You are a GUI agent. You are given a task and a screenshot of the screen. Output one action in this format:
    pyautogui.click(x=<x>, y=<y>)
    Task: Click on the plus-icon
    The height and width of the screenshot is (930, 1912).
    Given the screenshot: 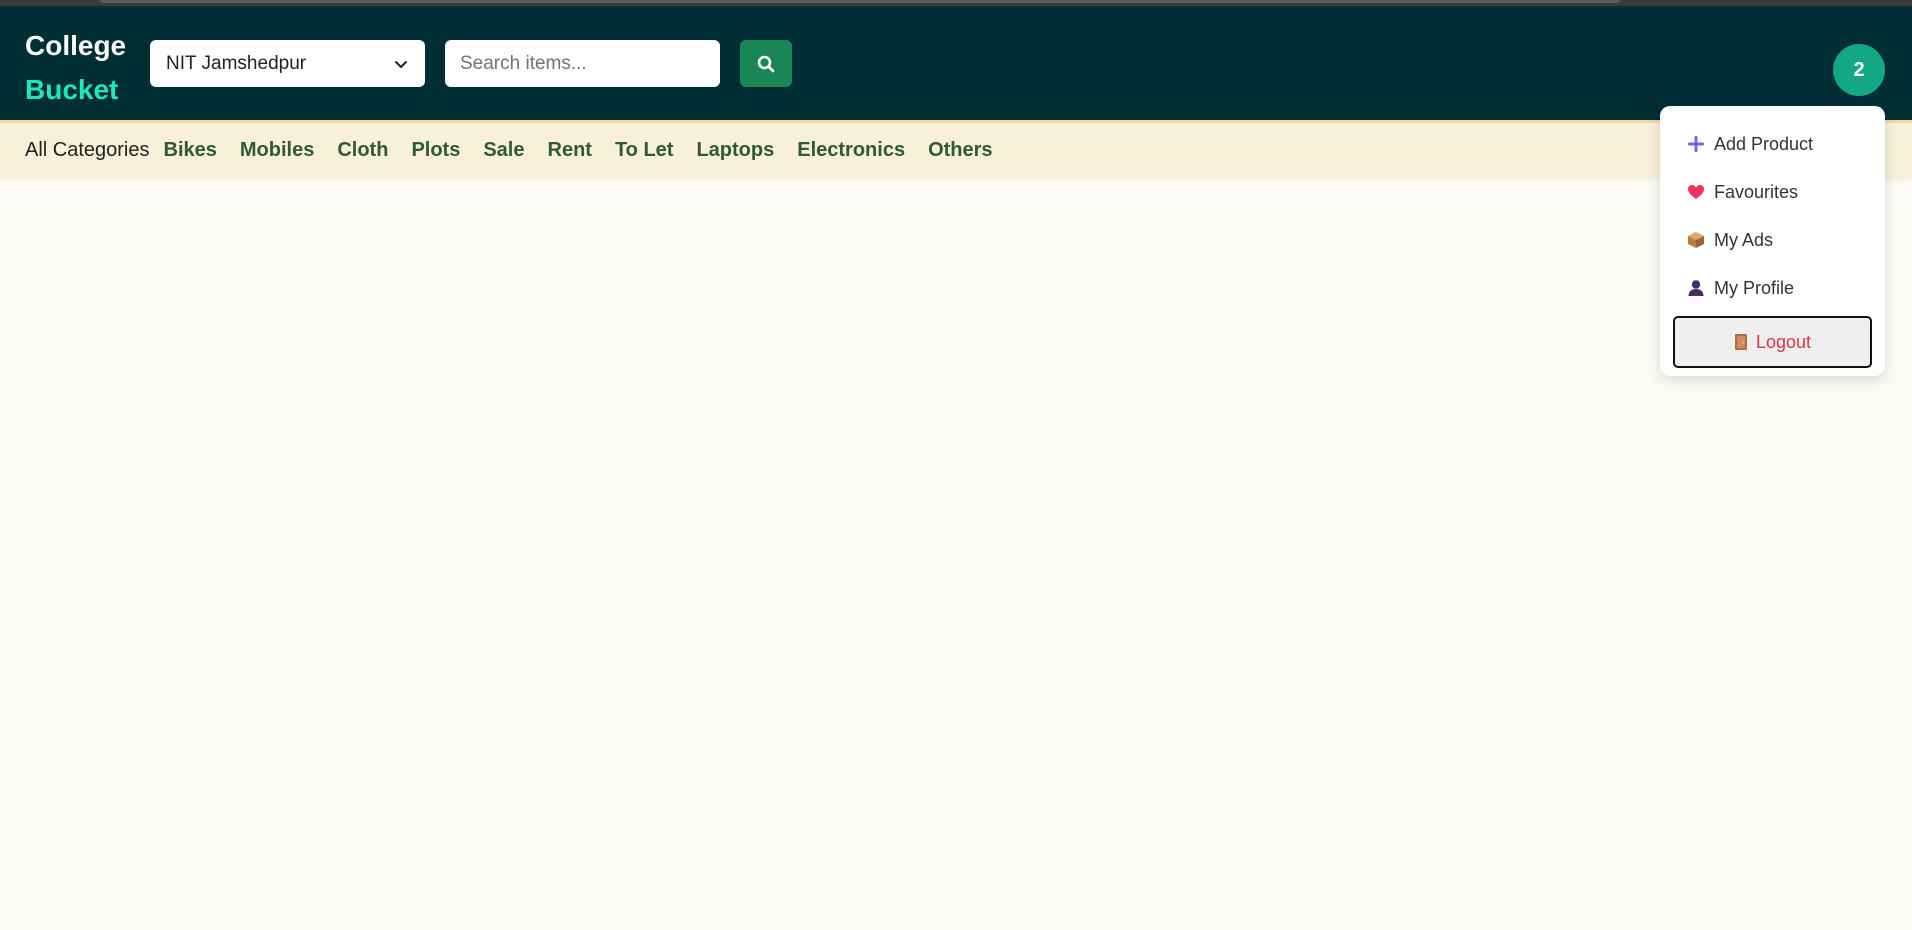 What is the action you would take?
    pyautogui.click(x=1696, y=144)
    